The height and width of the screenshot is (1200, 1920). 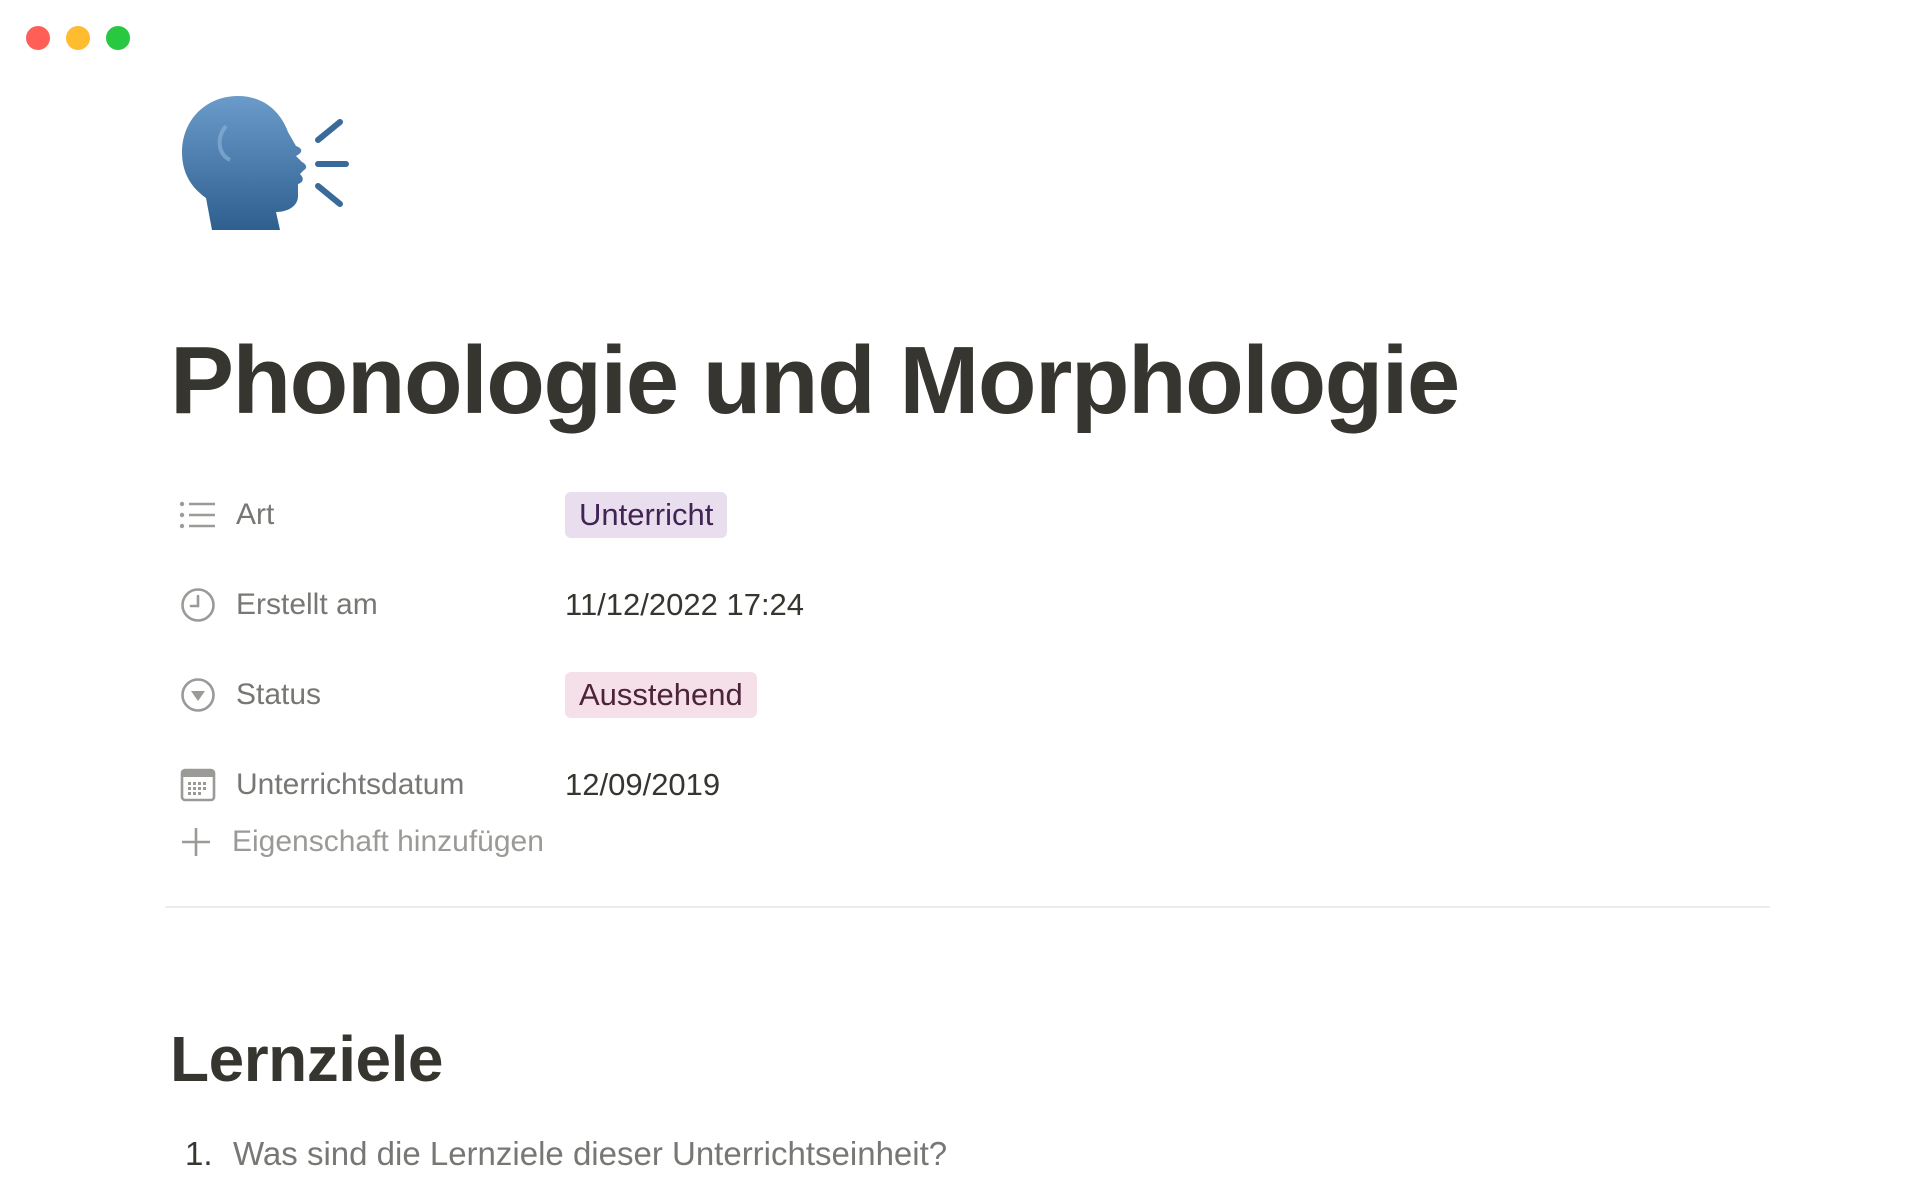 I want to click on property-row-created: Erstellt am 11/12/2022 17:24, so click(x=970, y=605).